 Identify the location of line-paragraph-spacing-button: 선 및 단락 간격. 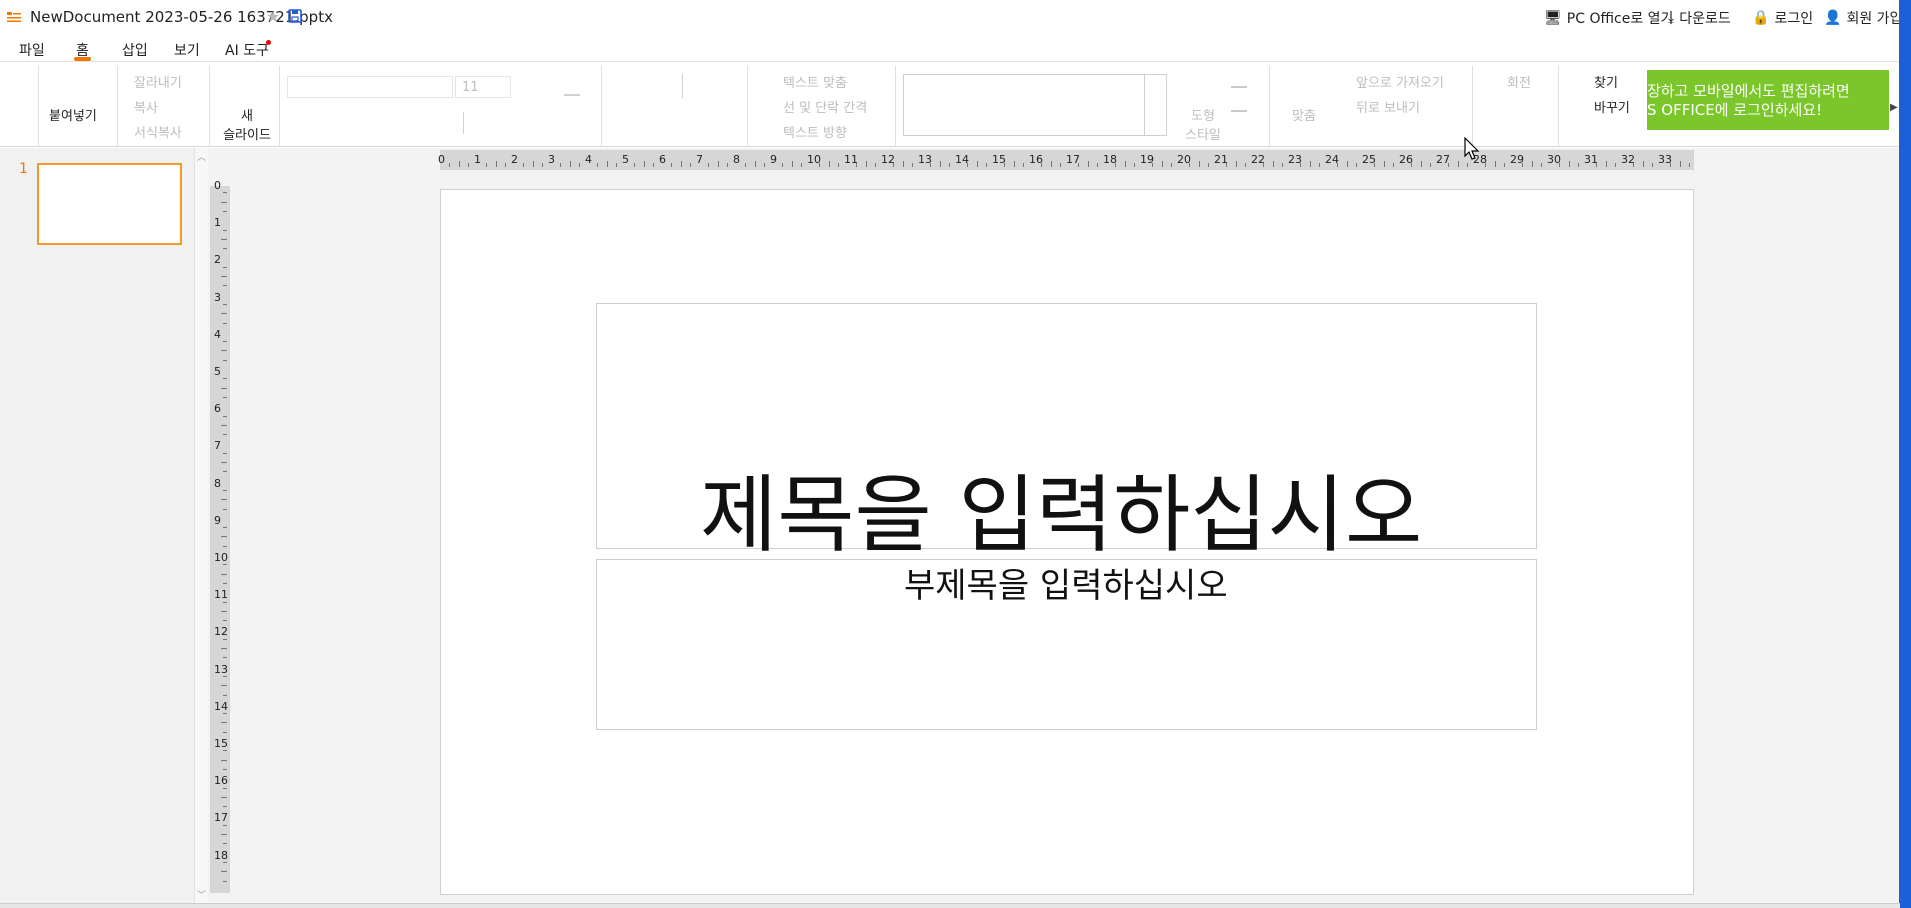
(825, 106).